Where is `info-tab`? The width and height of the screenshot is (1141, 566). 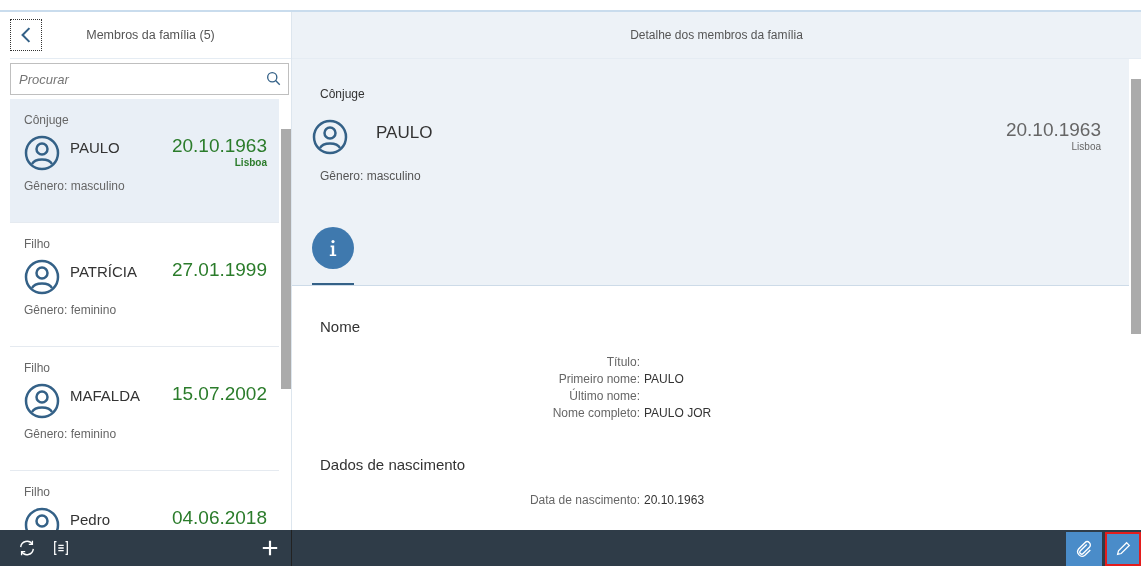
info-tab is located at coordinates (333, 256).